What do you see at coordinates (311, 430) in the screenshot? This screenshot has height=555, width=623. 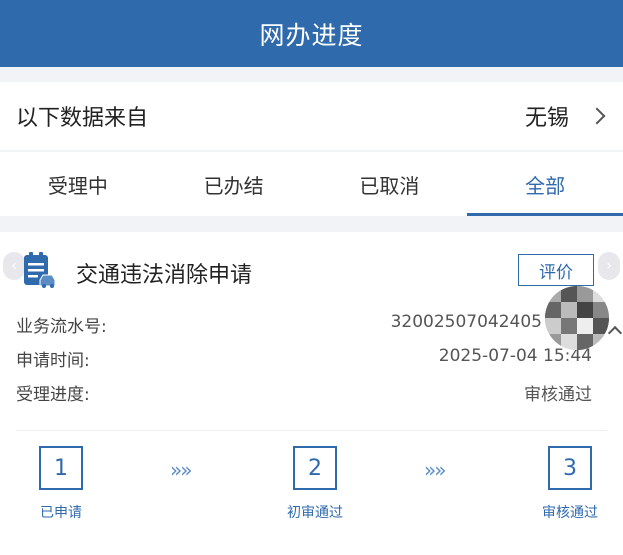 I see `divider` at bounding box center [311, 430].